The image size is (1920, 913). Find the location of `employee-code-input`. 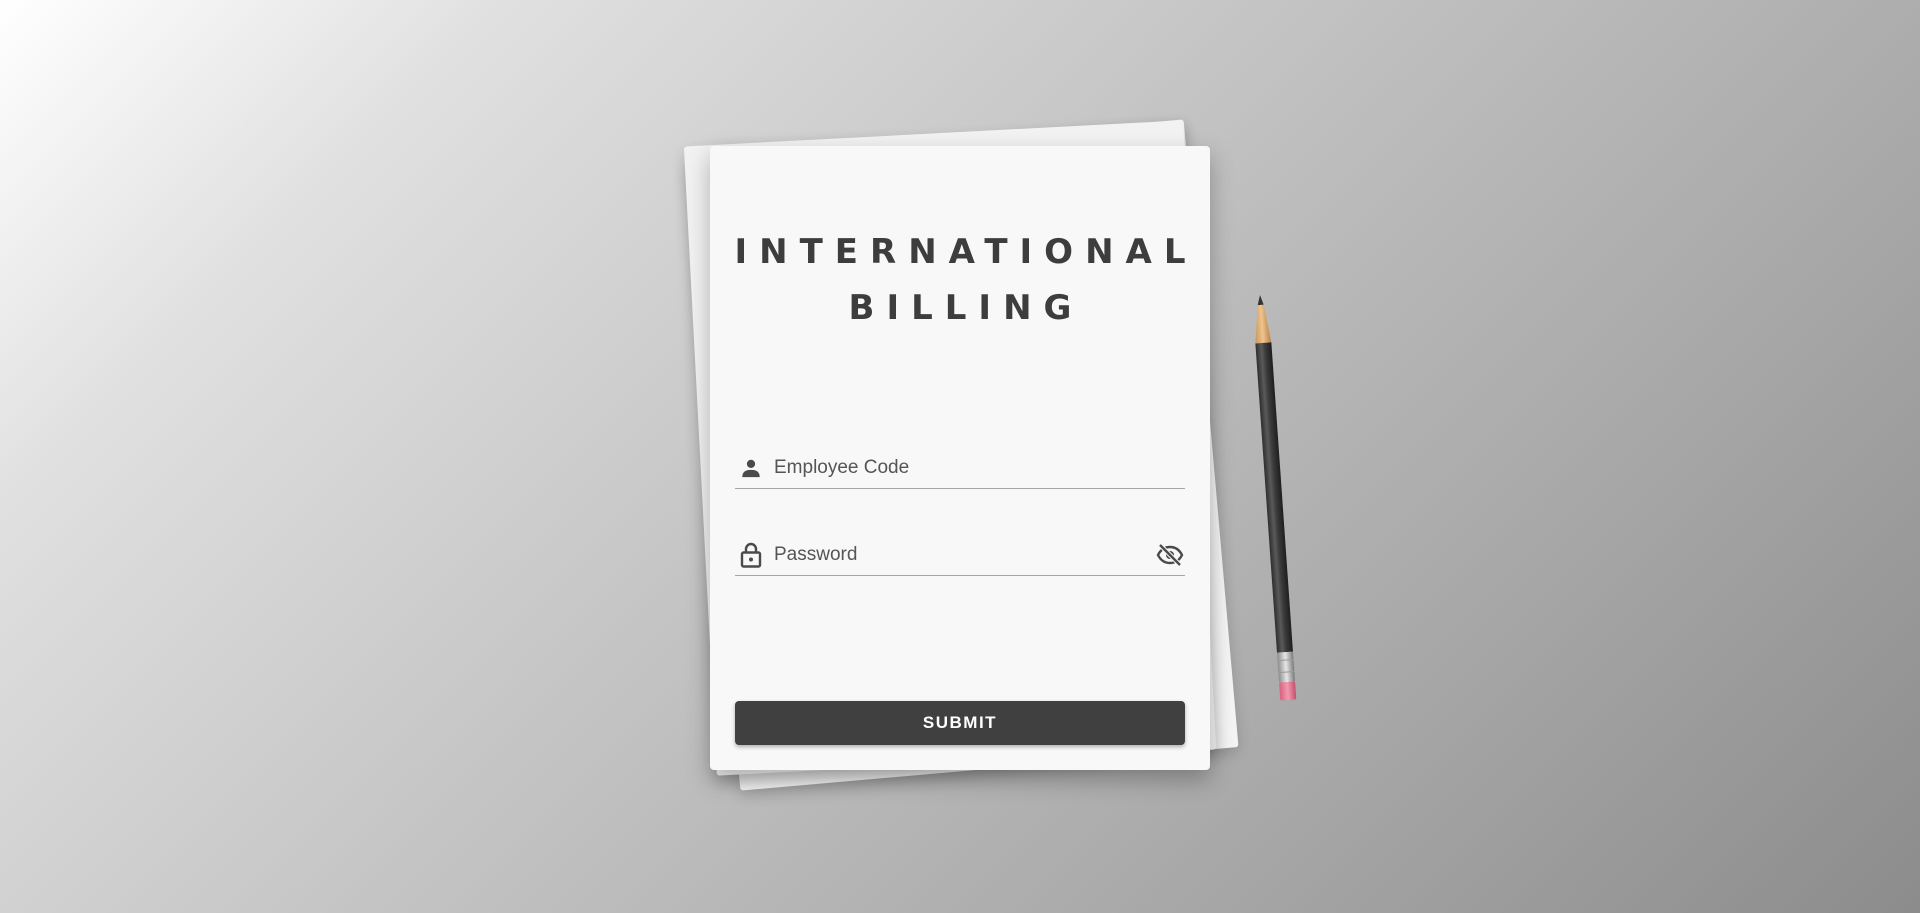

employee-code-input is located at coordinates (979, 468).